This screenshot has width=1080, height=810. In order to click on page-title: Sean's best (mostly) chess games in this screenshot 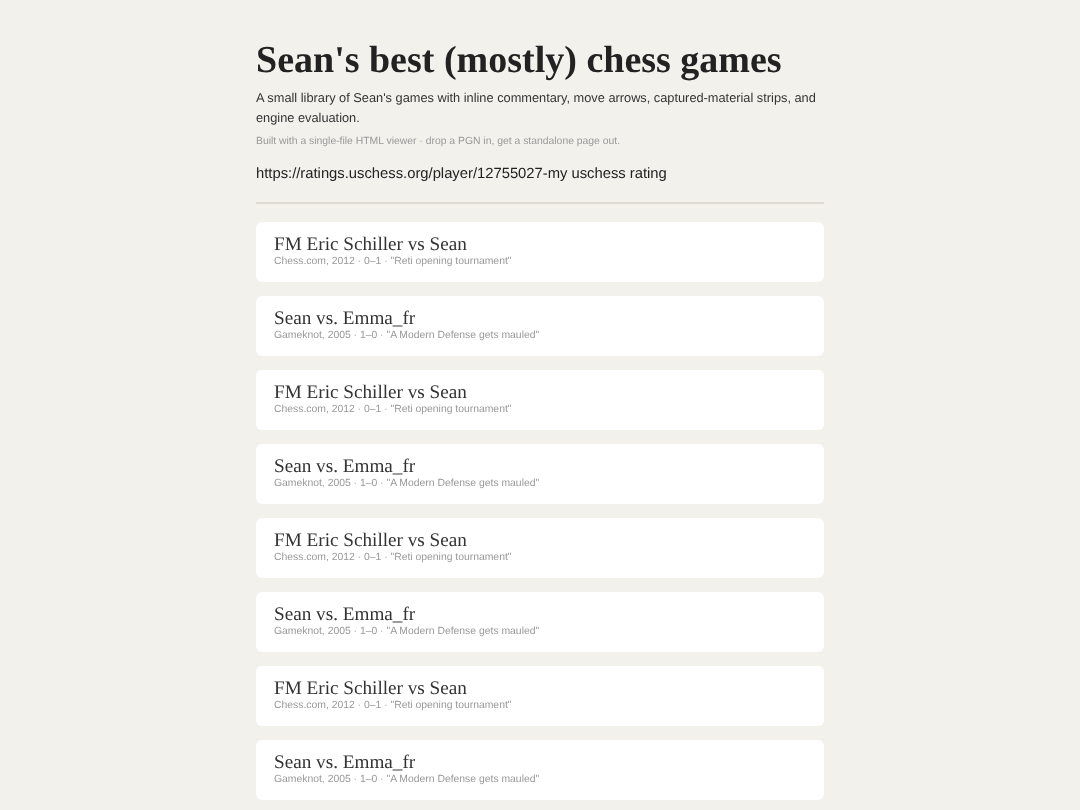, I will do `click(520, 62)`.